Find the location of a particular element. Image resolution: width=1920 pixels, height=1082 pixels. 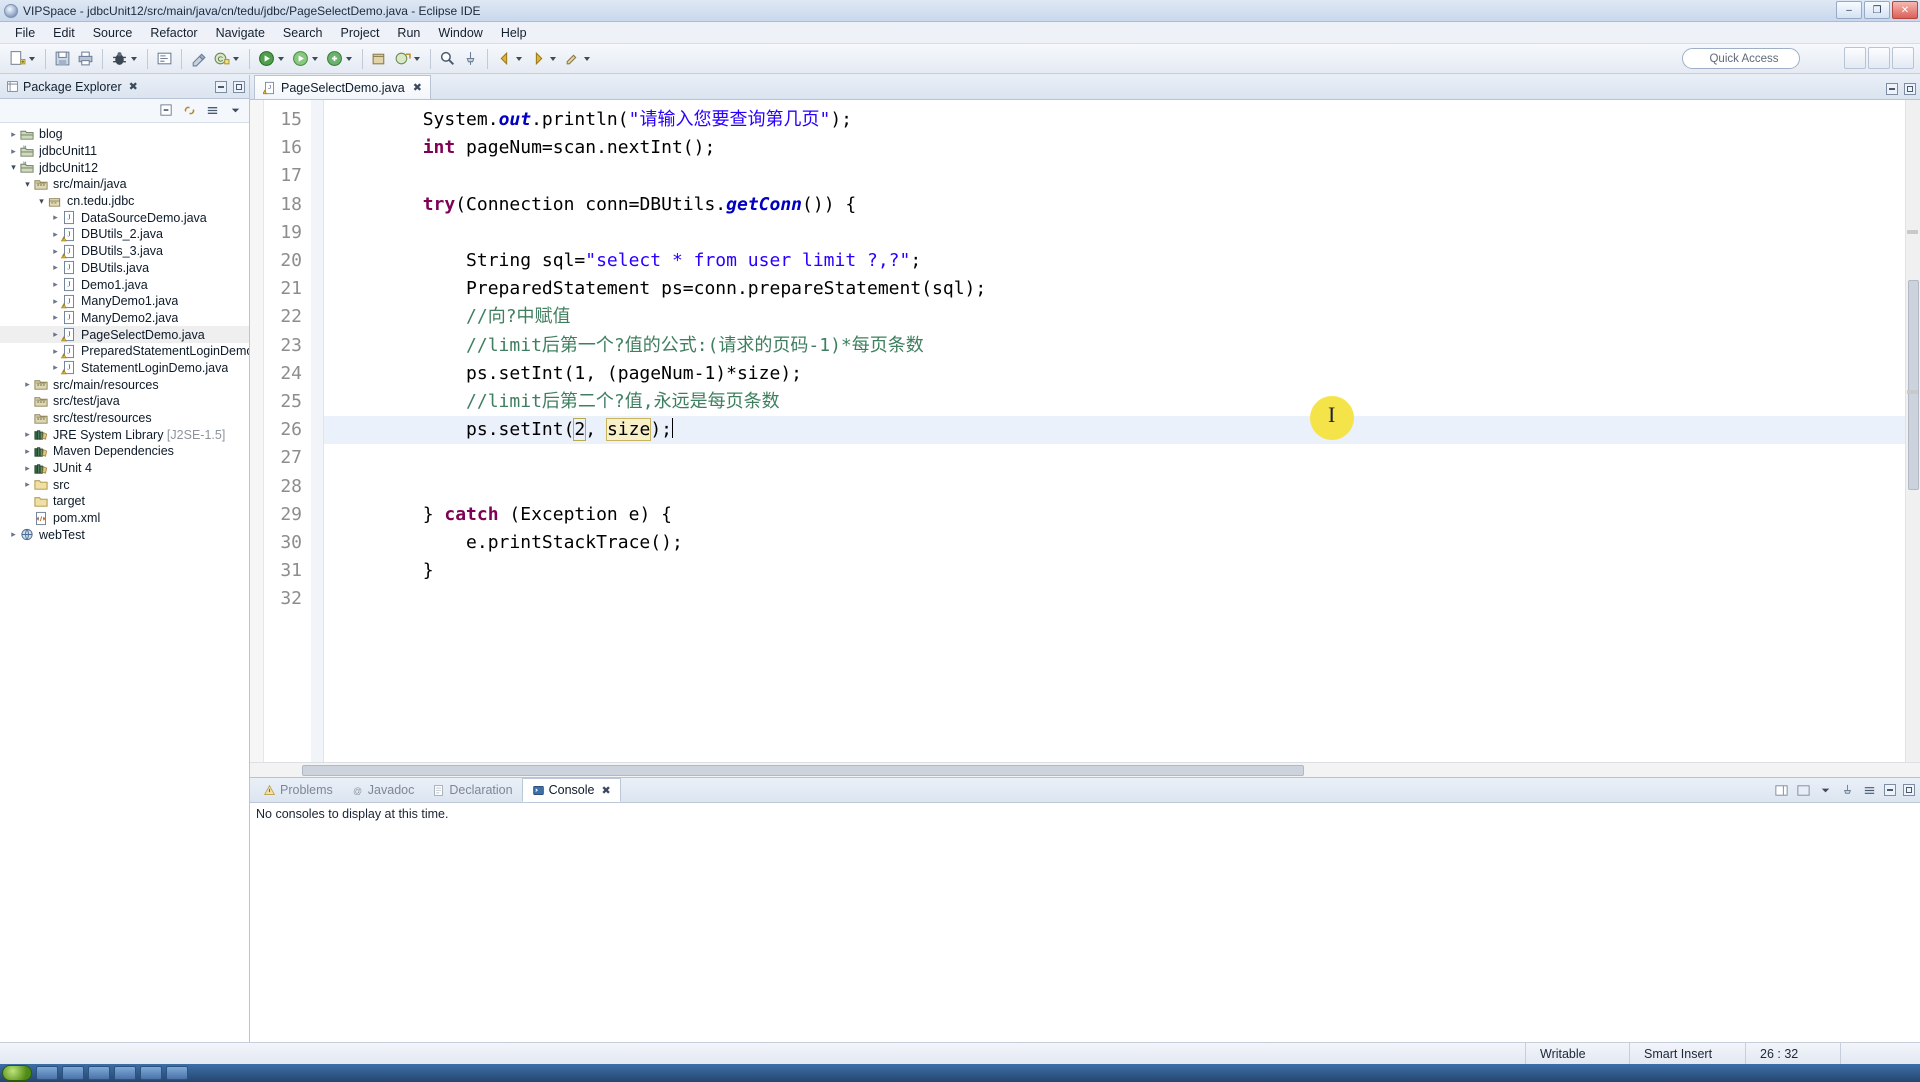

close-icon: ✖ is located at coordinates (133, 86).